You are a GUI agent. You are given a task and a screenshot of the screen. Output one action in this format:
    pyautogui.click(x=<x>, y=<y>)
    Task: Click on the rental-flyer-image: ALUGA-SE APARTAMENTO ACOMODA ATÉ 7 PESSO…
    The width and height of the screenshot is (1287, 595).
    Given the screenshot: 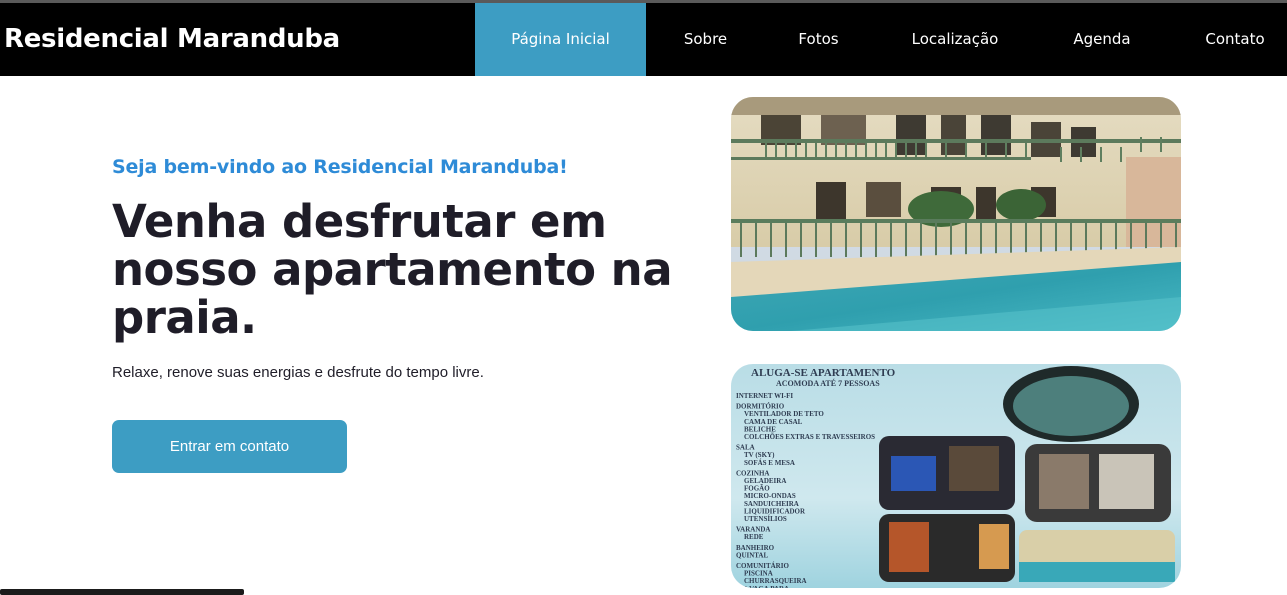 What is the action you would take?
    pyautogui.click(x=956, y=476)
    